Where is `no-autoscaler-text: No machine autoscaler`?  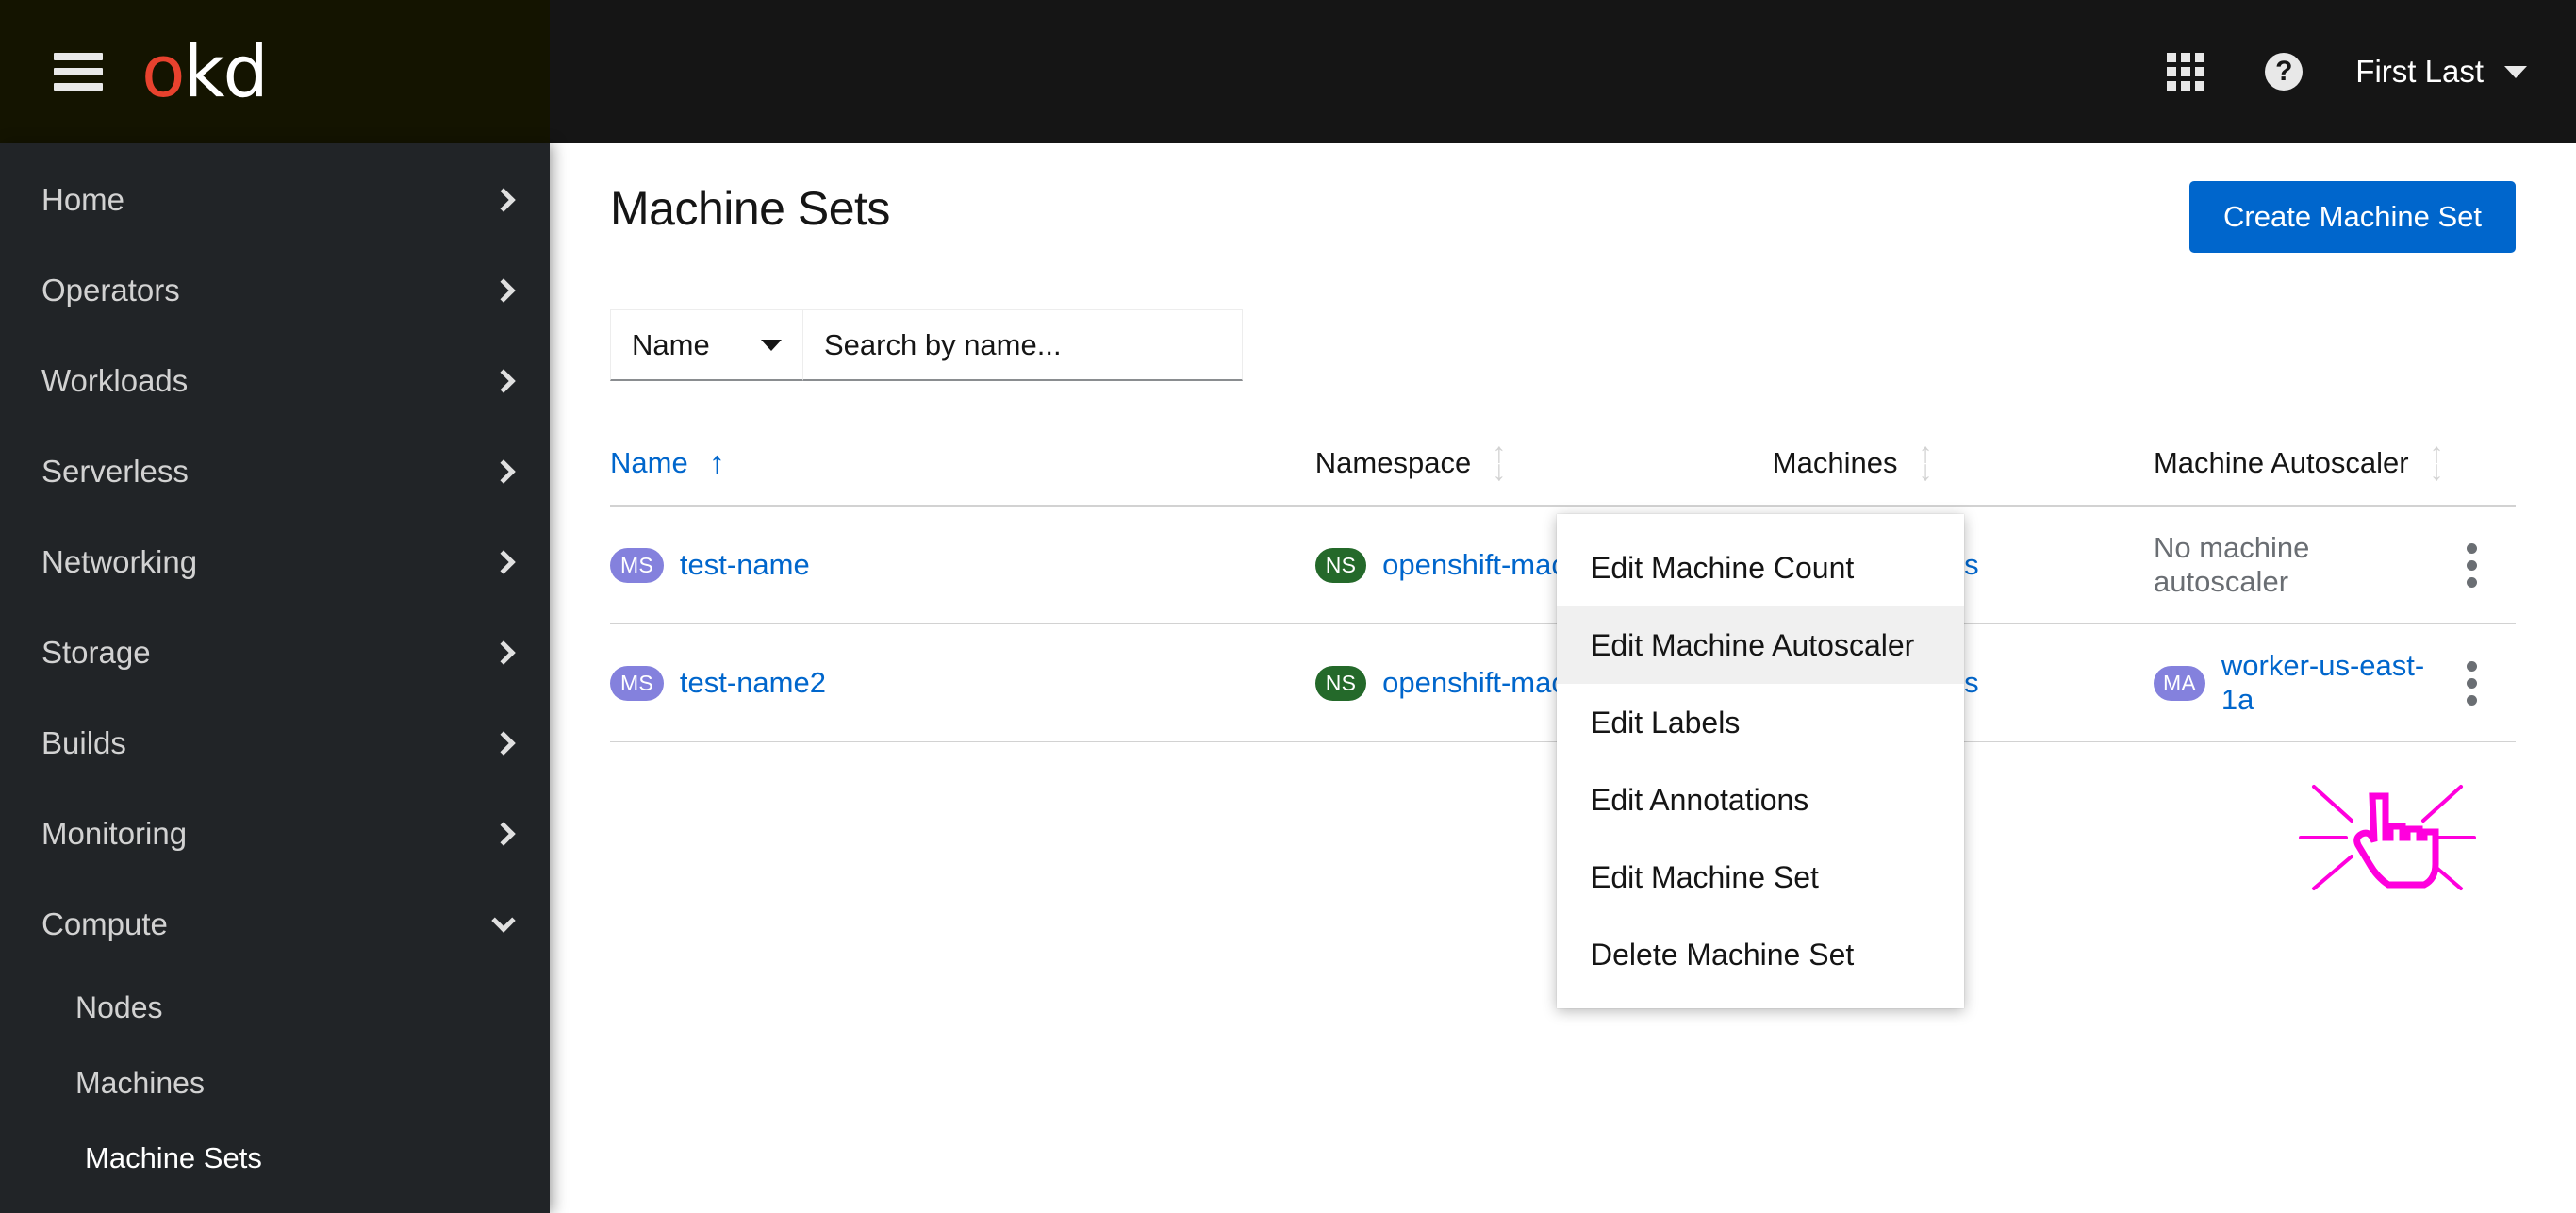 no-autoscaler-text: No machine autoscaler is located at coordinates (2231, 565).